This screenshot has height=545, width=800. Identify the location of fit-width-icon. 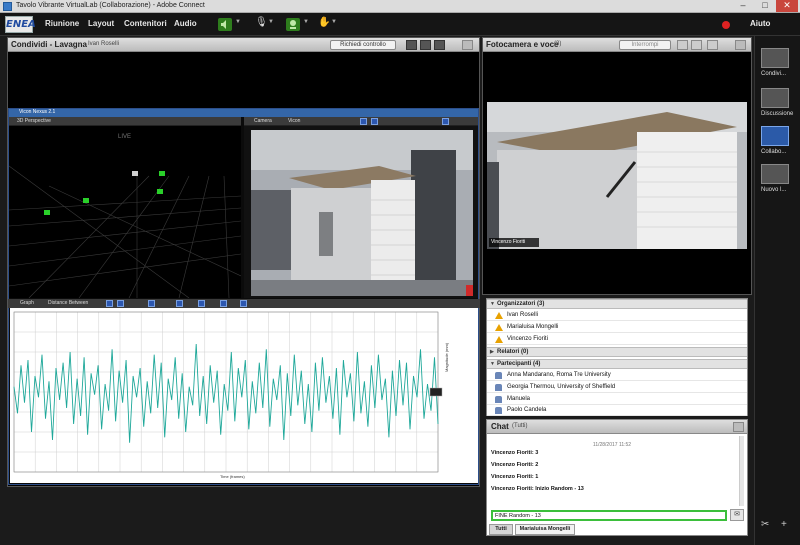
(411, 45).